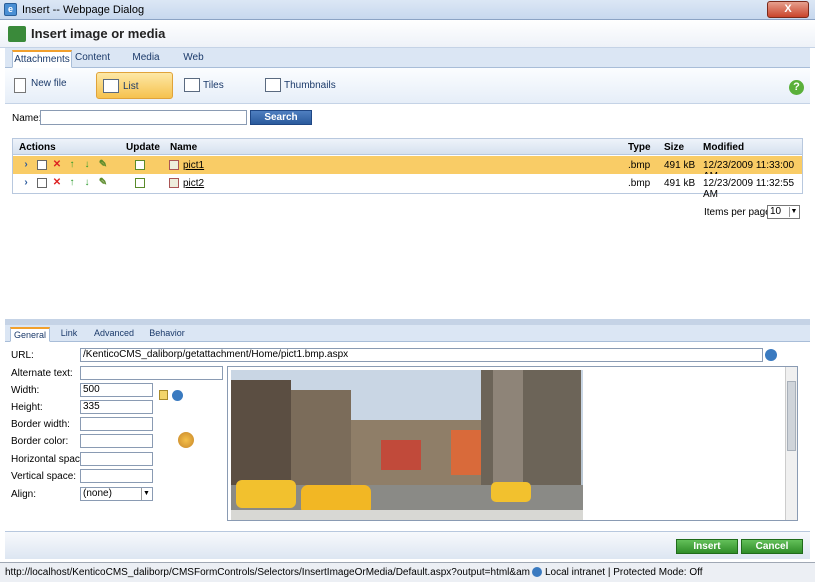  Describe the element at coordinates (707, 546) in the screenshot. I see `insert-button: Insert` at that location.